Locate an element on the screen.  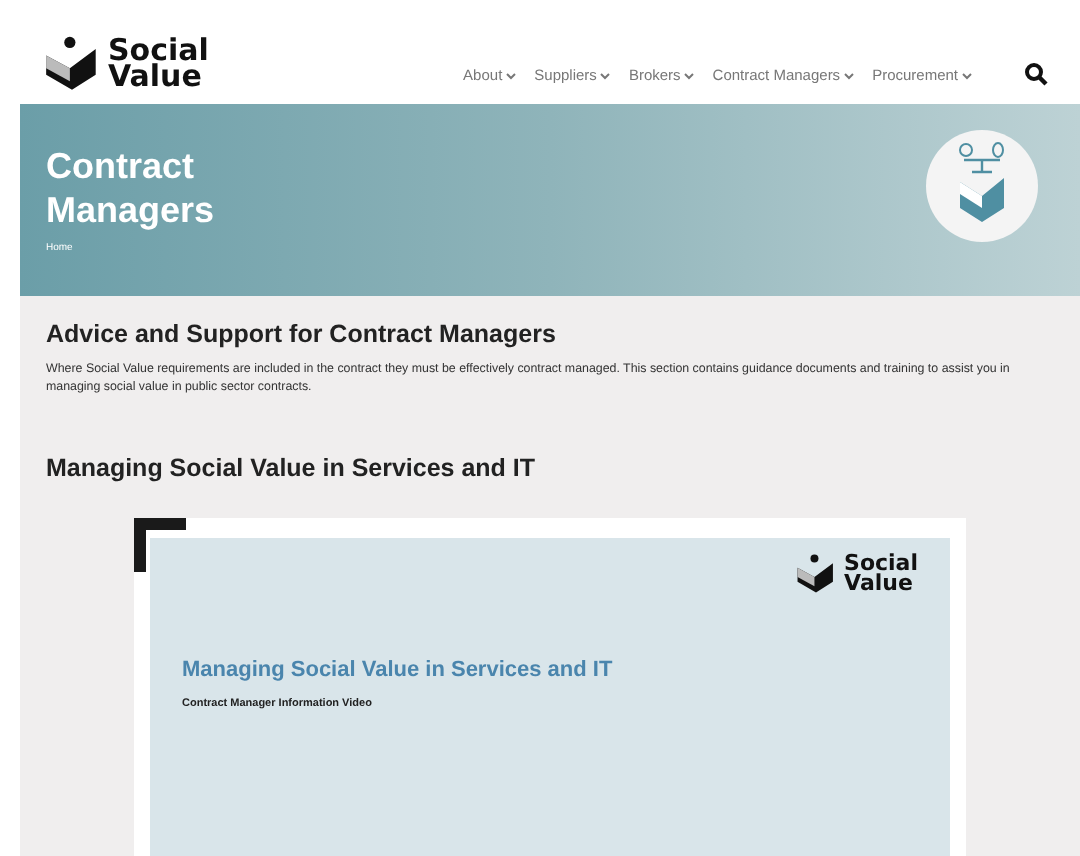
slide-title: Managing Social Value in Services and IT is located at coordinates (398, 671).